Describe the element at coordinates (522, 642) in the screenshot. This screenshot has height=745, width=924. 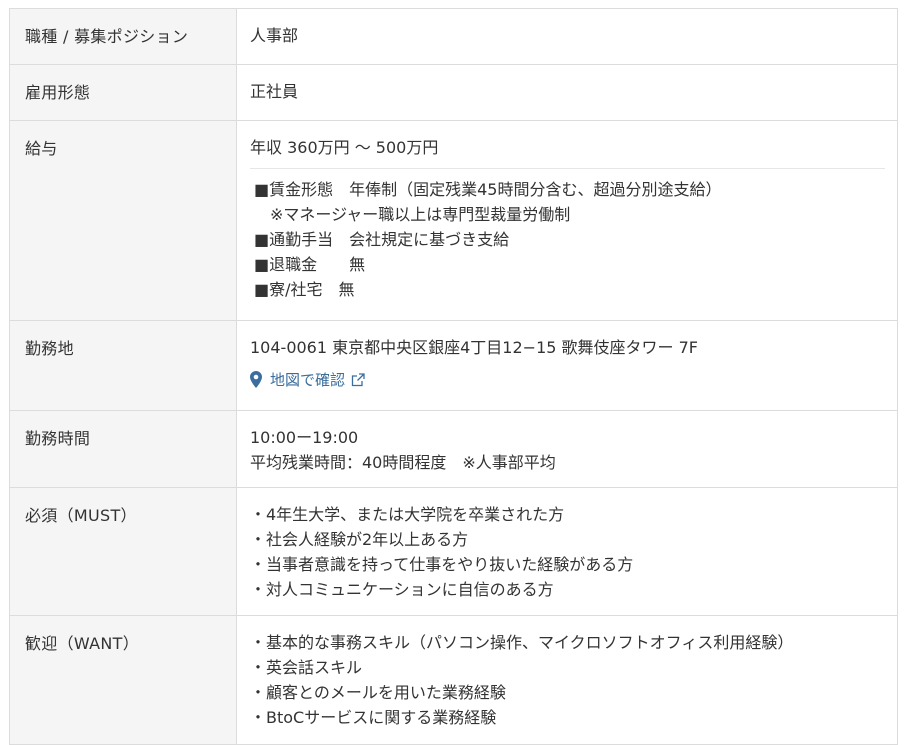
I see `list-item: ・基本的な事務スキル（パソコン操作、マイクロソフトオフィス利用経験）` at that location.